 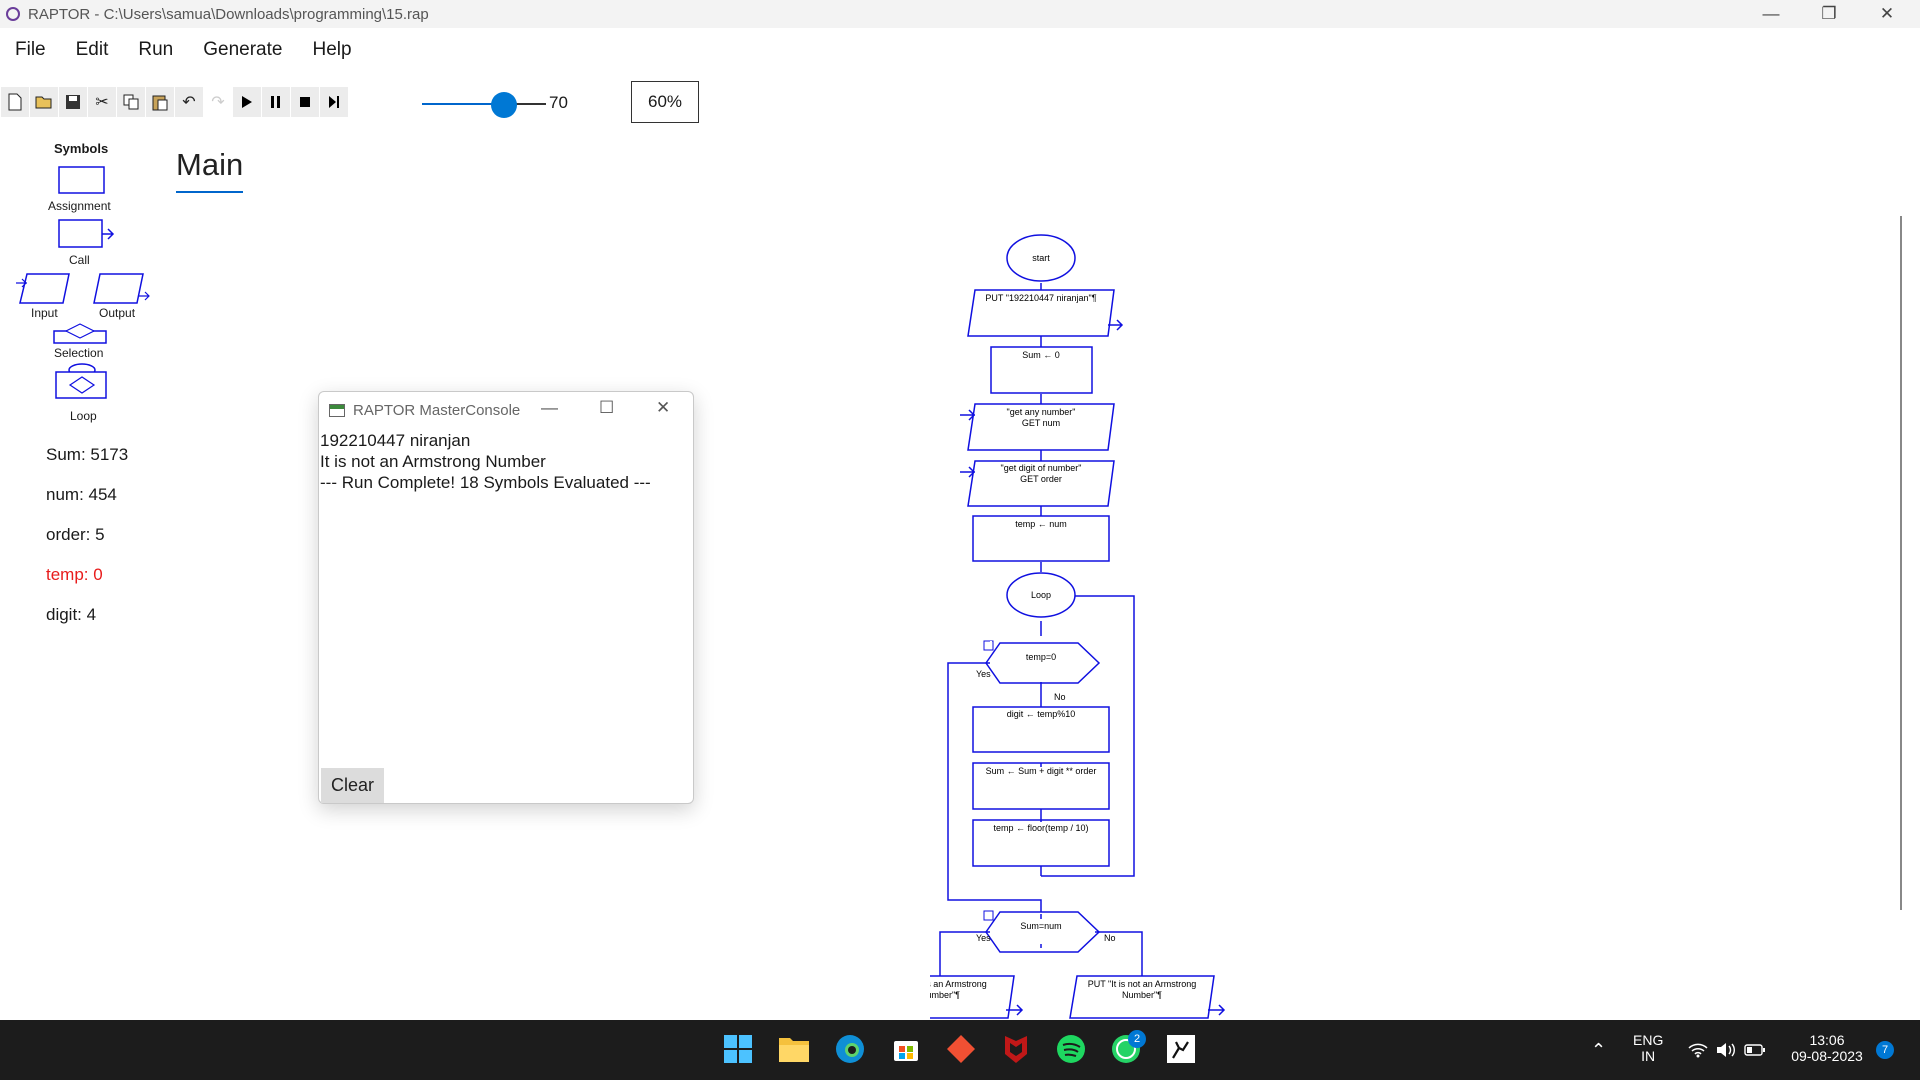 What do you see at coordinates (983, 674) in the screenshot?
I see `fc-yes1-text: Yes` at bounding box center [983, 674].